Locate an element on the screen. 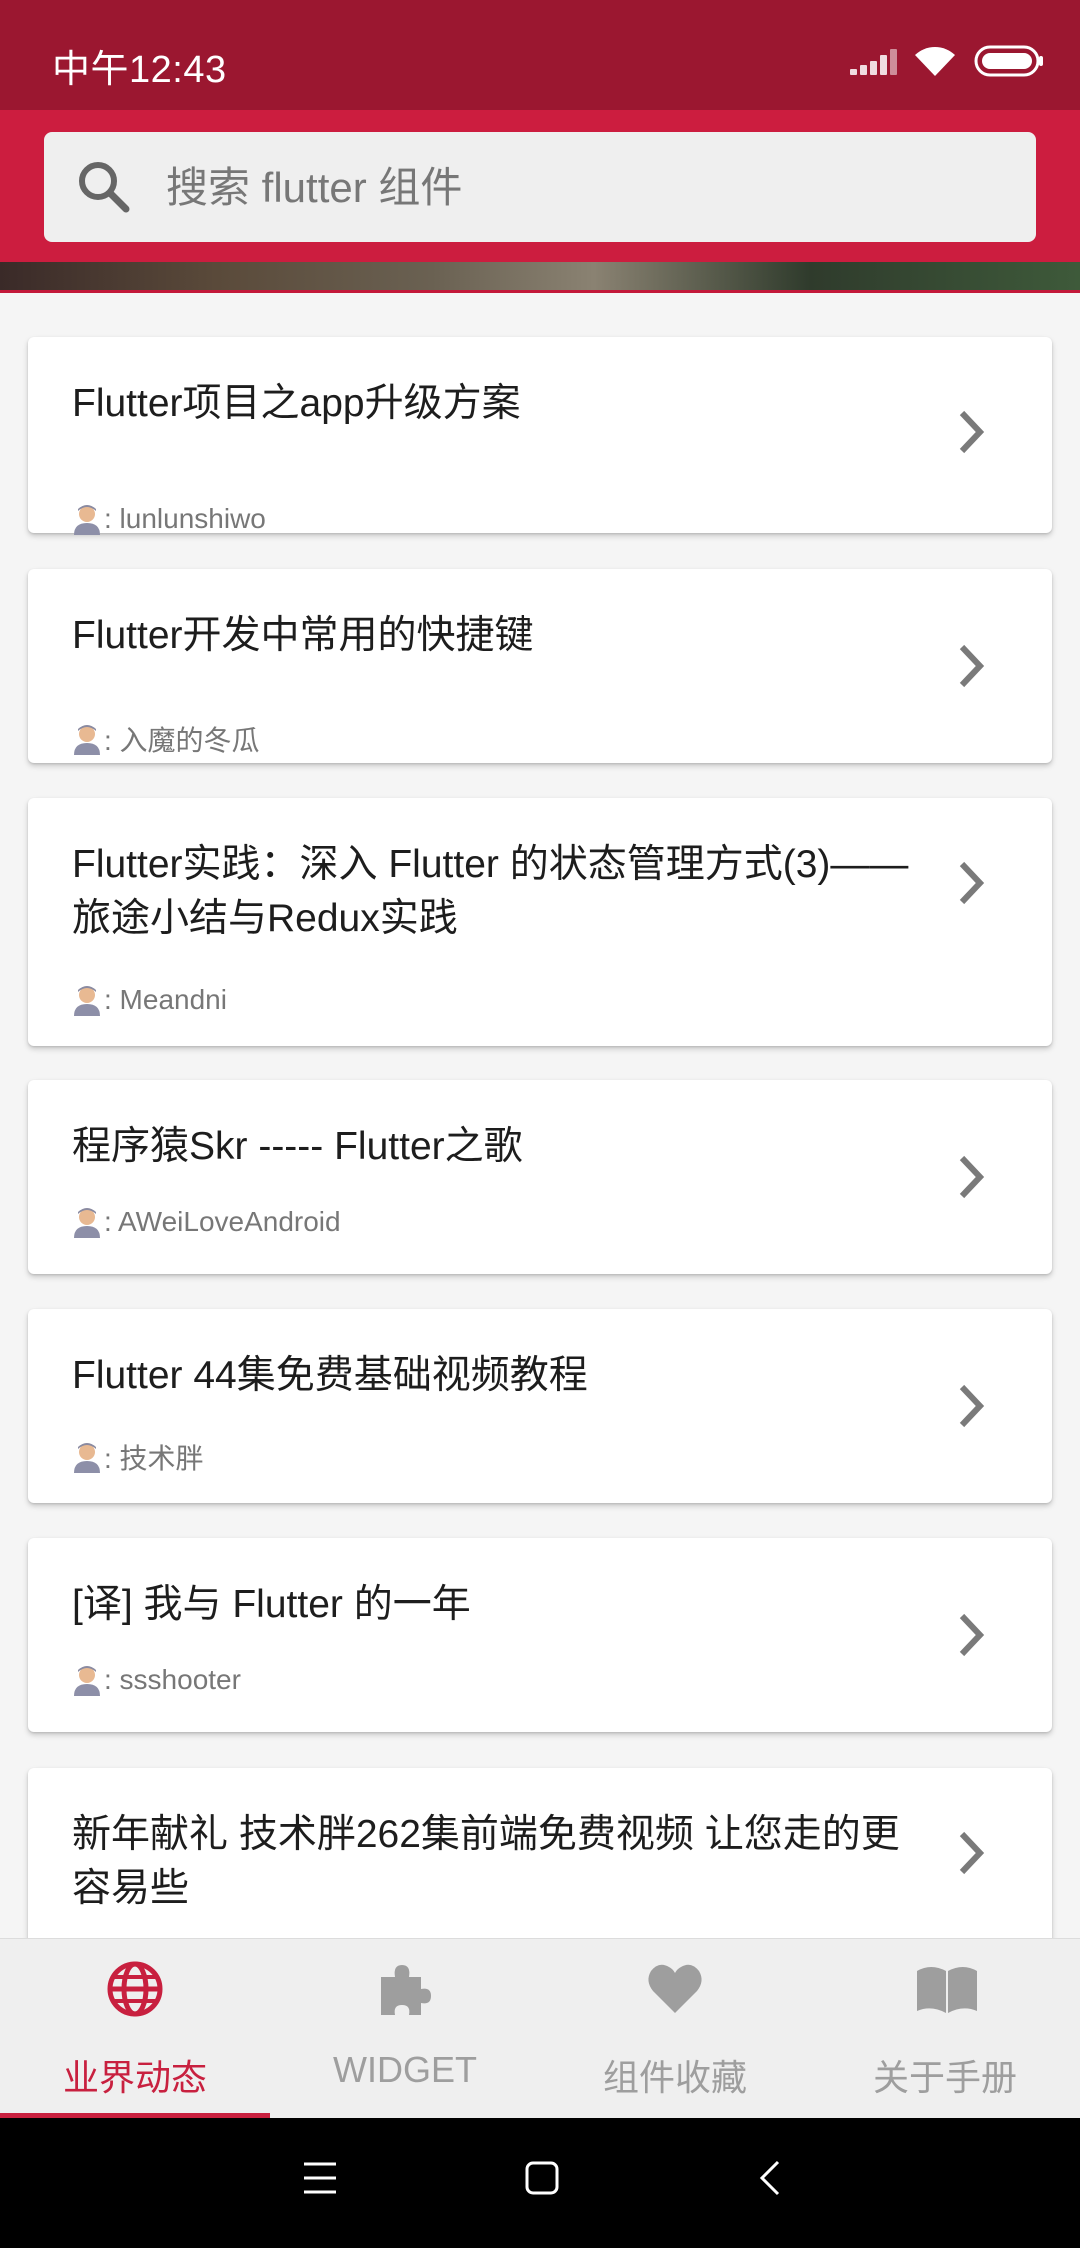  status-bar: 中午12:43 is located at coordinates (540, 55).